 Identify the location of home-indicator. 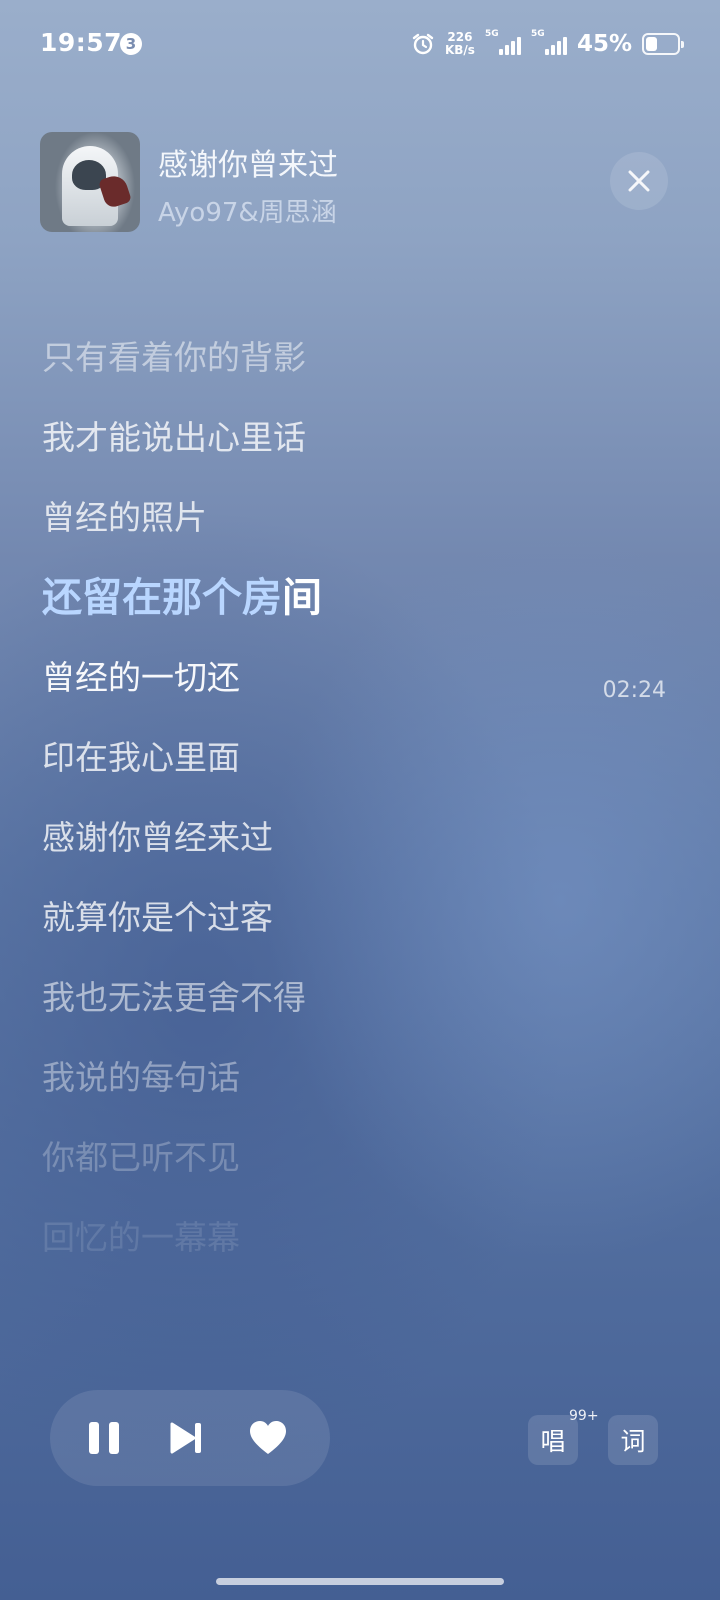
(360, 1581).